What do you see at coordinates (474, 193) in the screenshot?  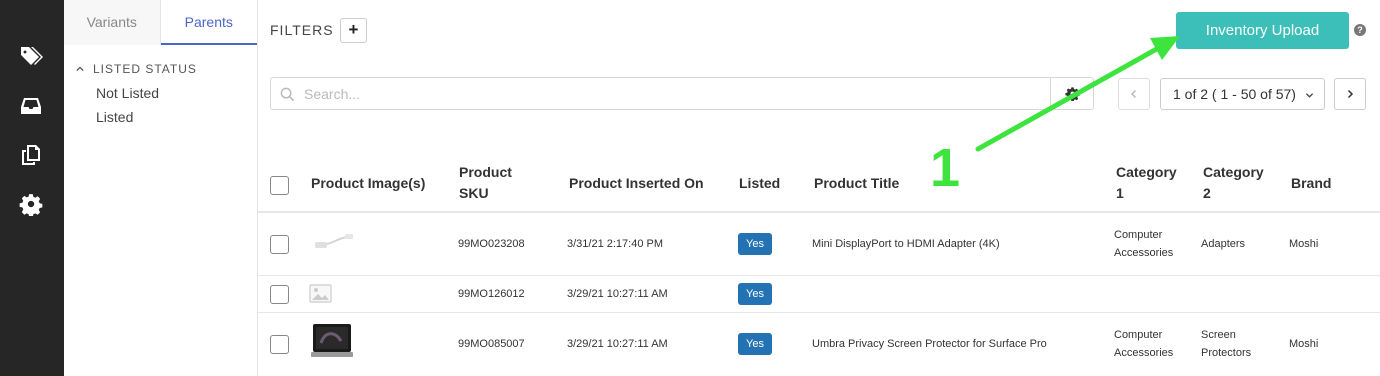 I see `column-header-sku-line2: SKU` at bounding box center [474, 193].